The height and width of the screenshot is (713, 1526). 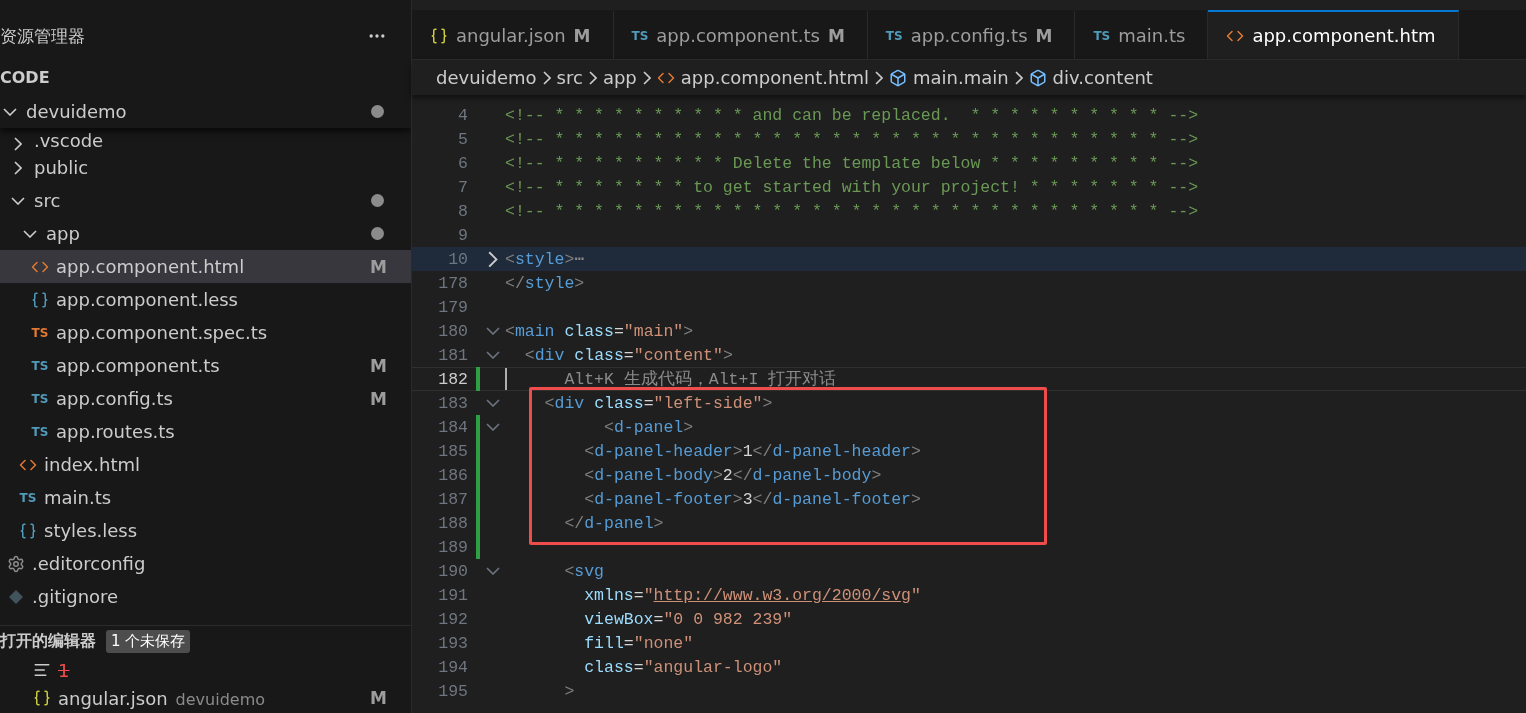 What do you see at coordinates (462, 187) in the screenshot?
I see `line-number: 7` at bounding box center [462, 187].